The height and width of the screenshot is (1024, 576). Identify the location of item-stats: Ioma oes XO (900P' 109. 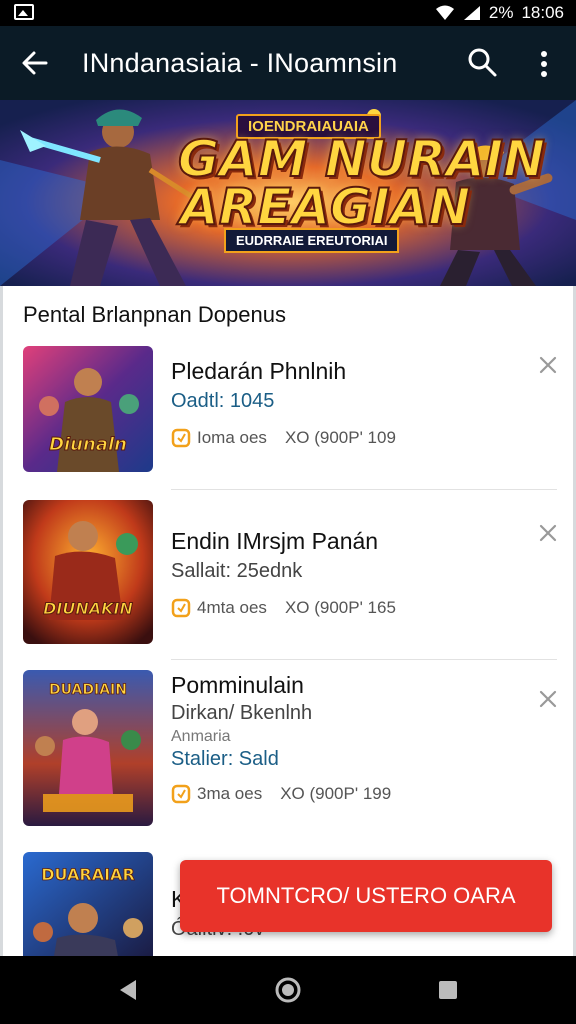
(283, 438).